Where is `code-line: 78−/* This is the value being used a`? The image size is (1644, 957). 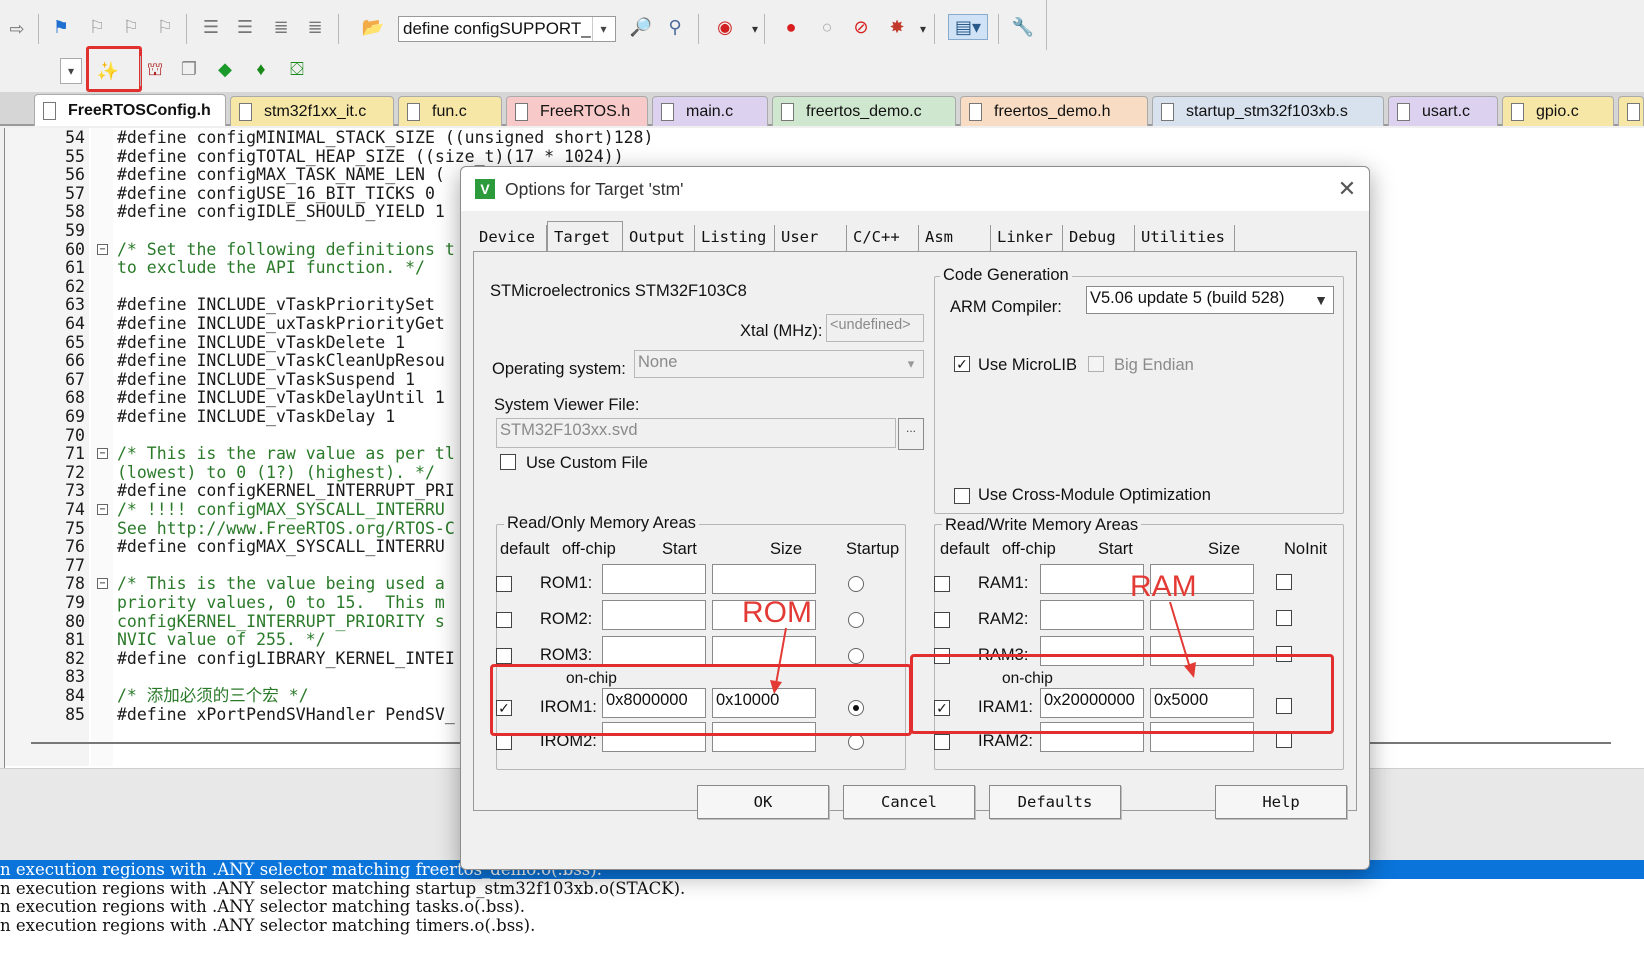
code-line: 78−/* This is the value being used a is located at coordinates (225, 583).